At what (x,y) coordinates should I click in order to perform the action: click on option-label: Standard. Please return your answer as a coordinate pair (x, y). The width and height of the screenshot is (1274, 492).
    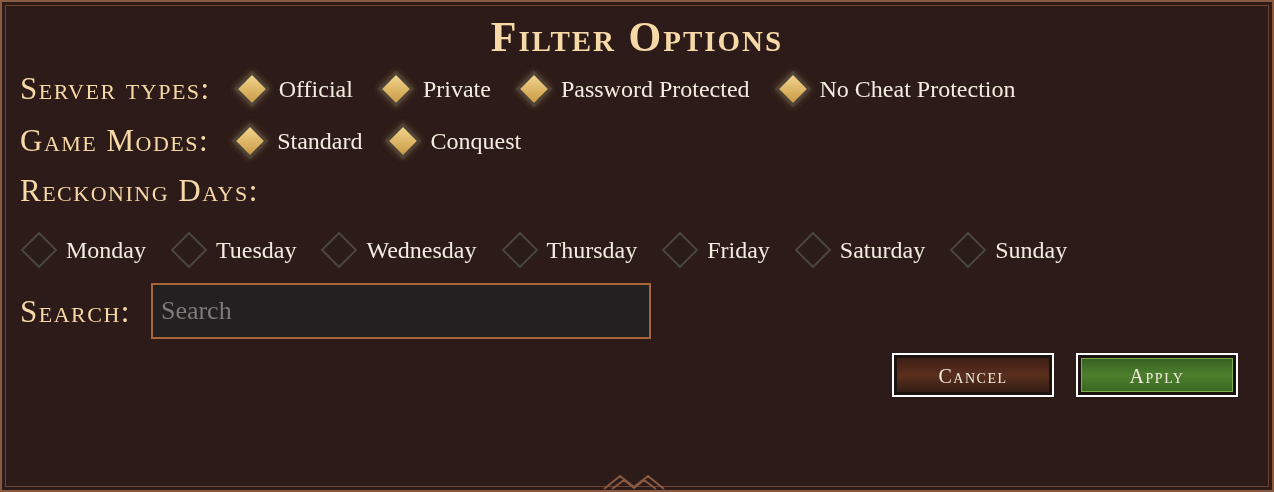
    Looking at the image, I should click on (320, 141).